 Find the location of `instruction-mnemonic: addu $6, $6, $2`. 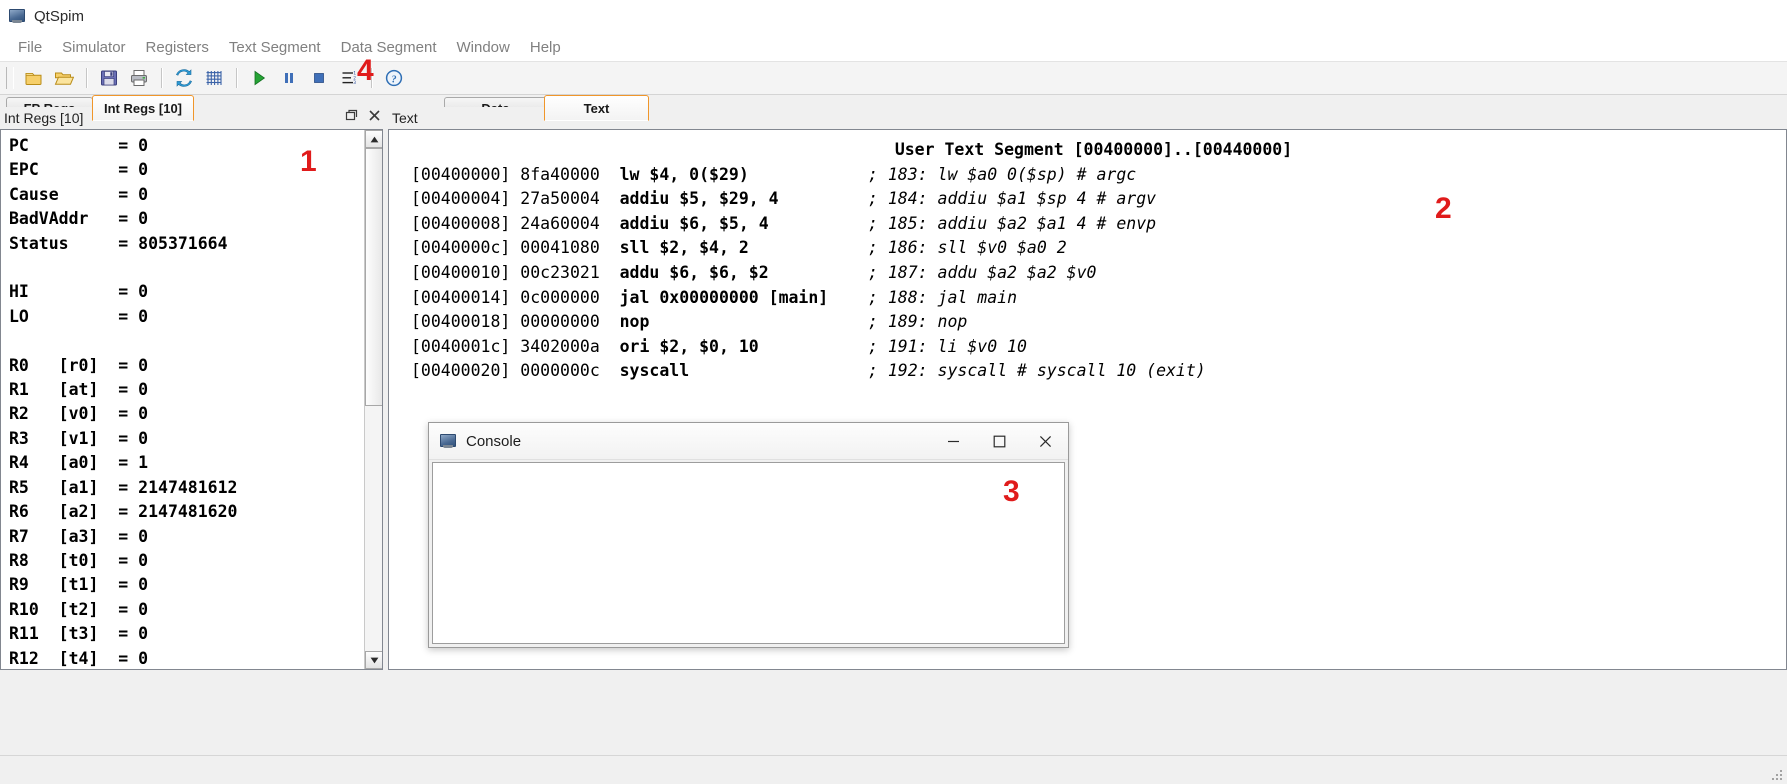

instruction-mnemonic: addu $6, $6, $2 is located at coordinates (694, 272).